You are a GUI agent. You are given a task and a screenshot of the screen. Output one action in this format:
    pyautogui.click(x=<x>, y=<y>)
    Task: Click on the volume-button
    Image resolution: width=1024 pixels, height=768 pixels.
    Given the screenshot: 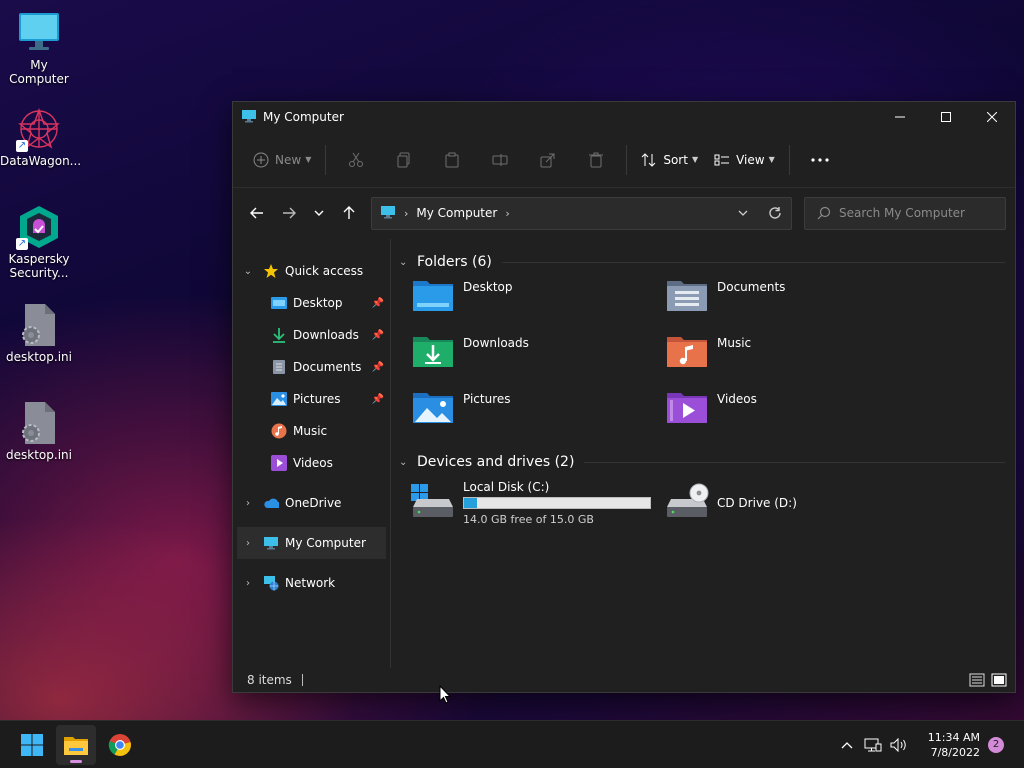 What is the action you would take?
    pyautogui.click(x=899, y=745)
    